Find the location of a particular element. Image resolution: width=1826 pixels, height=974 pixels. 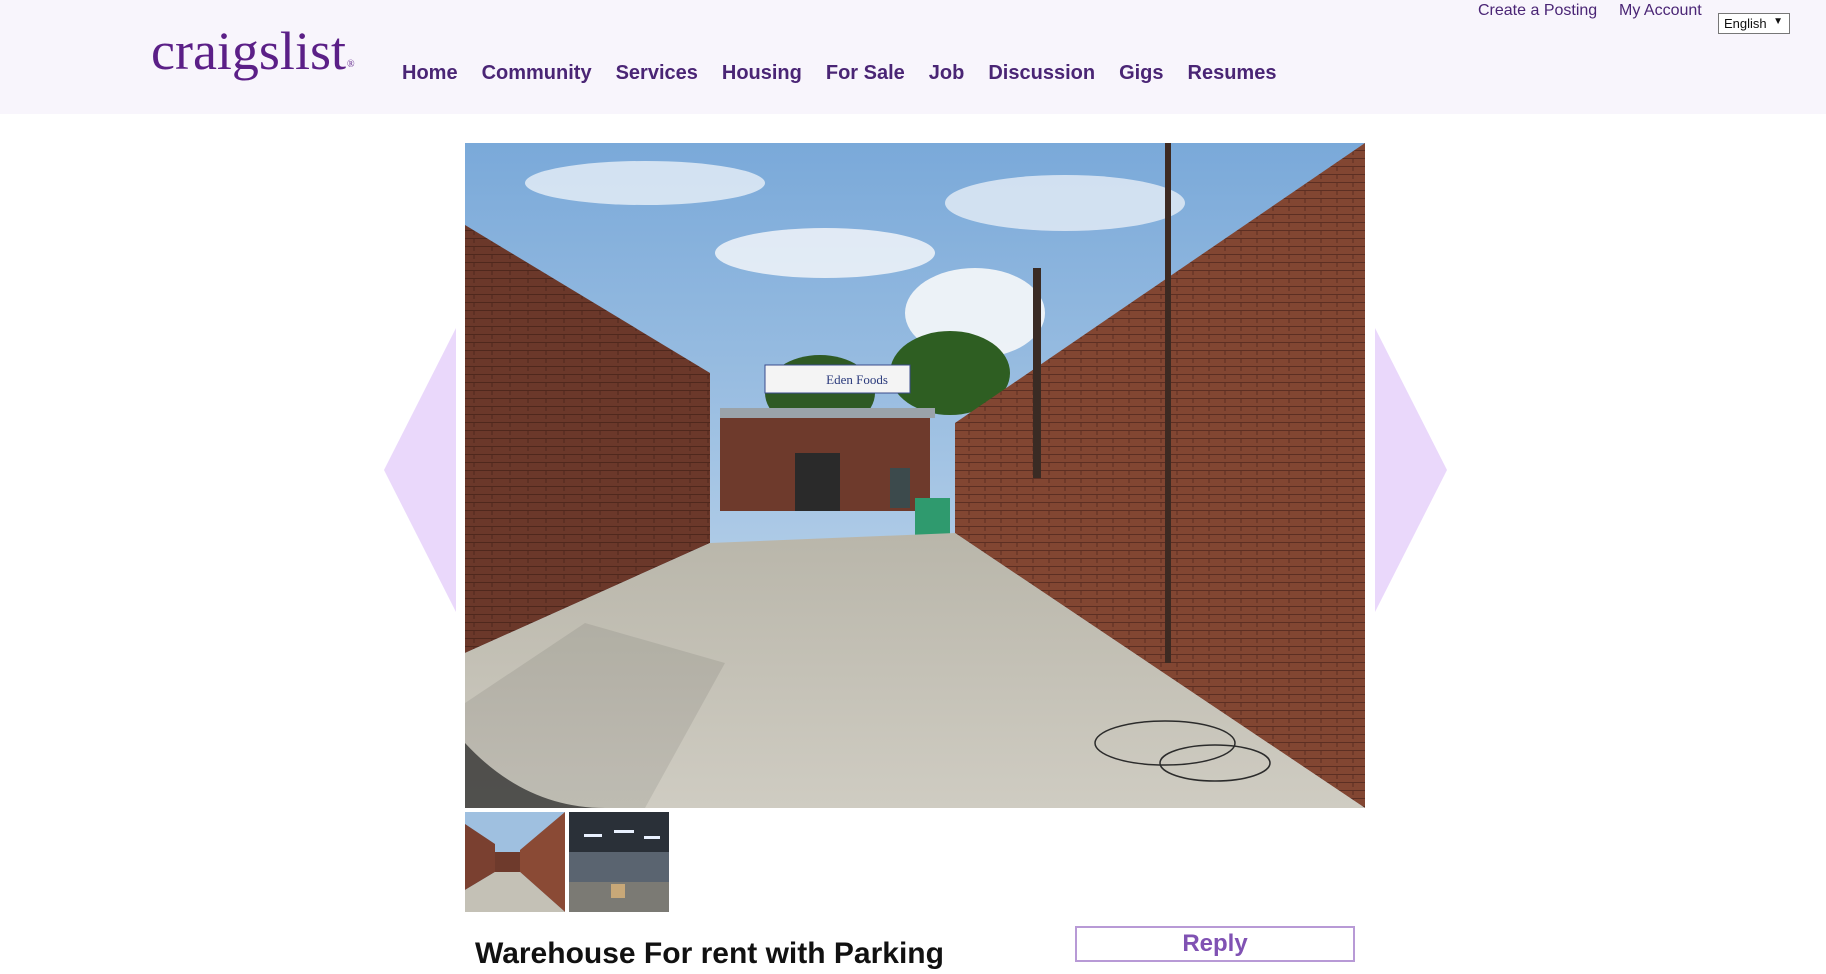

create-posting-link: Create a Posting is located at coordinates (1537, 11).